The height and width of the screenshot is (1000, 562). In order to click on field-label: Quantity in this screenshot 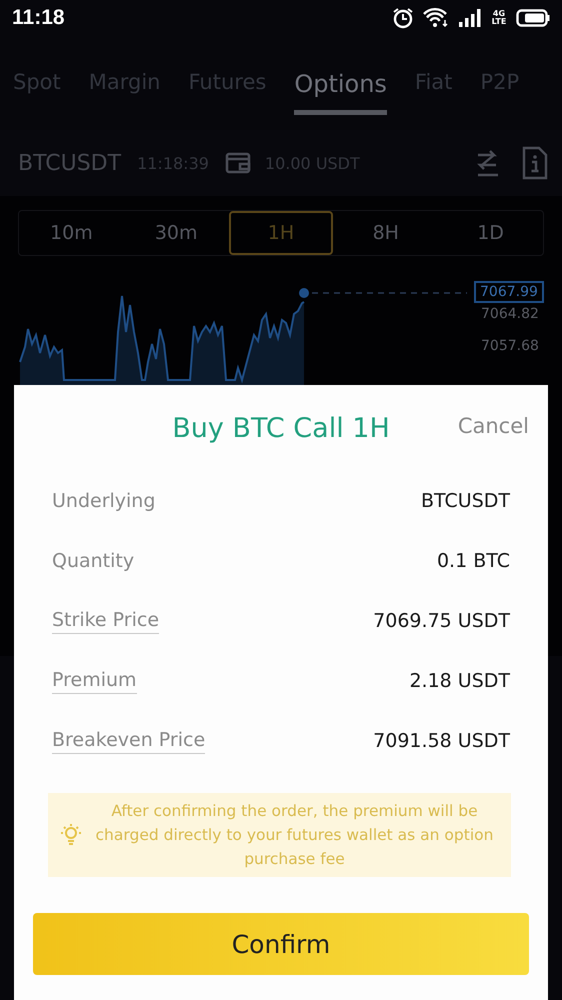, I will do `click(93, 561)`.